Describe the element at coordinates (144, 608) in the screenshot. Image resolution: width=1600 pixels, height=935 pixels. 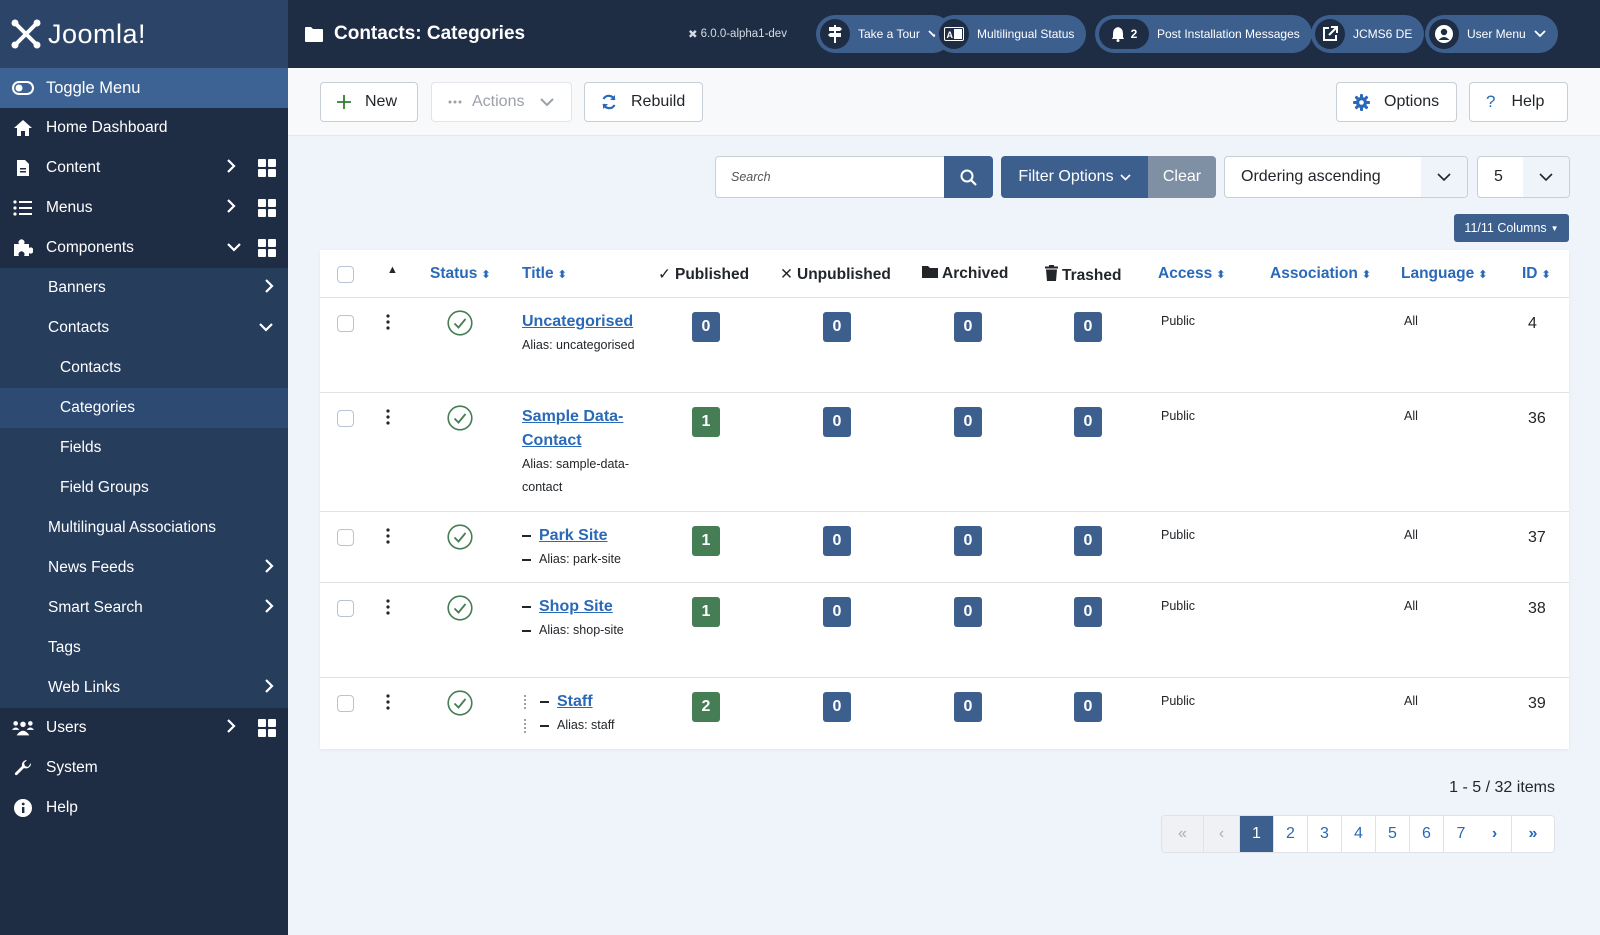
I see `sidebar-item-smart-search: Smart Search` at that location.